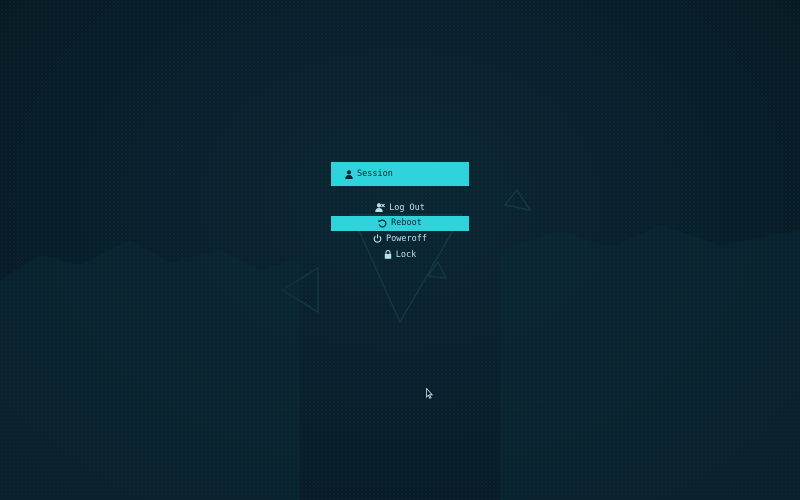  Describe the element at coordinates (349, 174) in the screenshot. I see `user-icon` at that location.